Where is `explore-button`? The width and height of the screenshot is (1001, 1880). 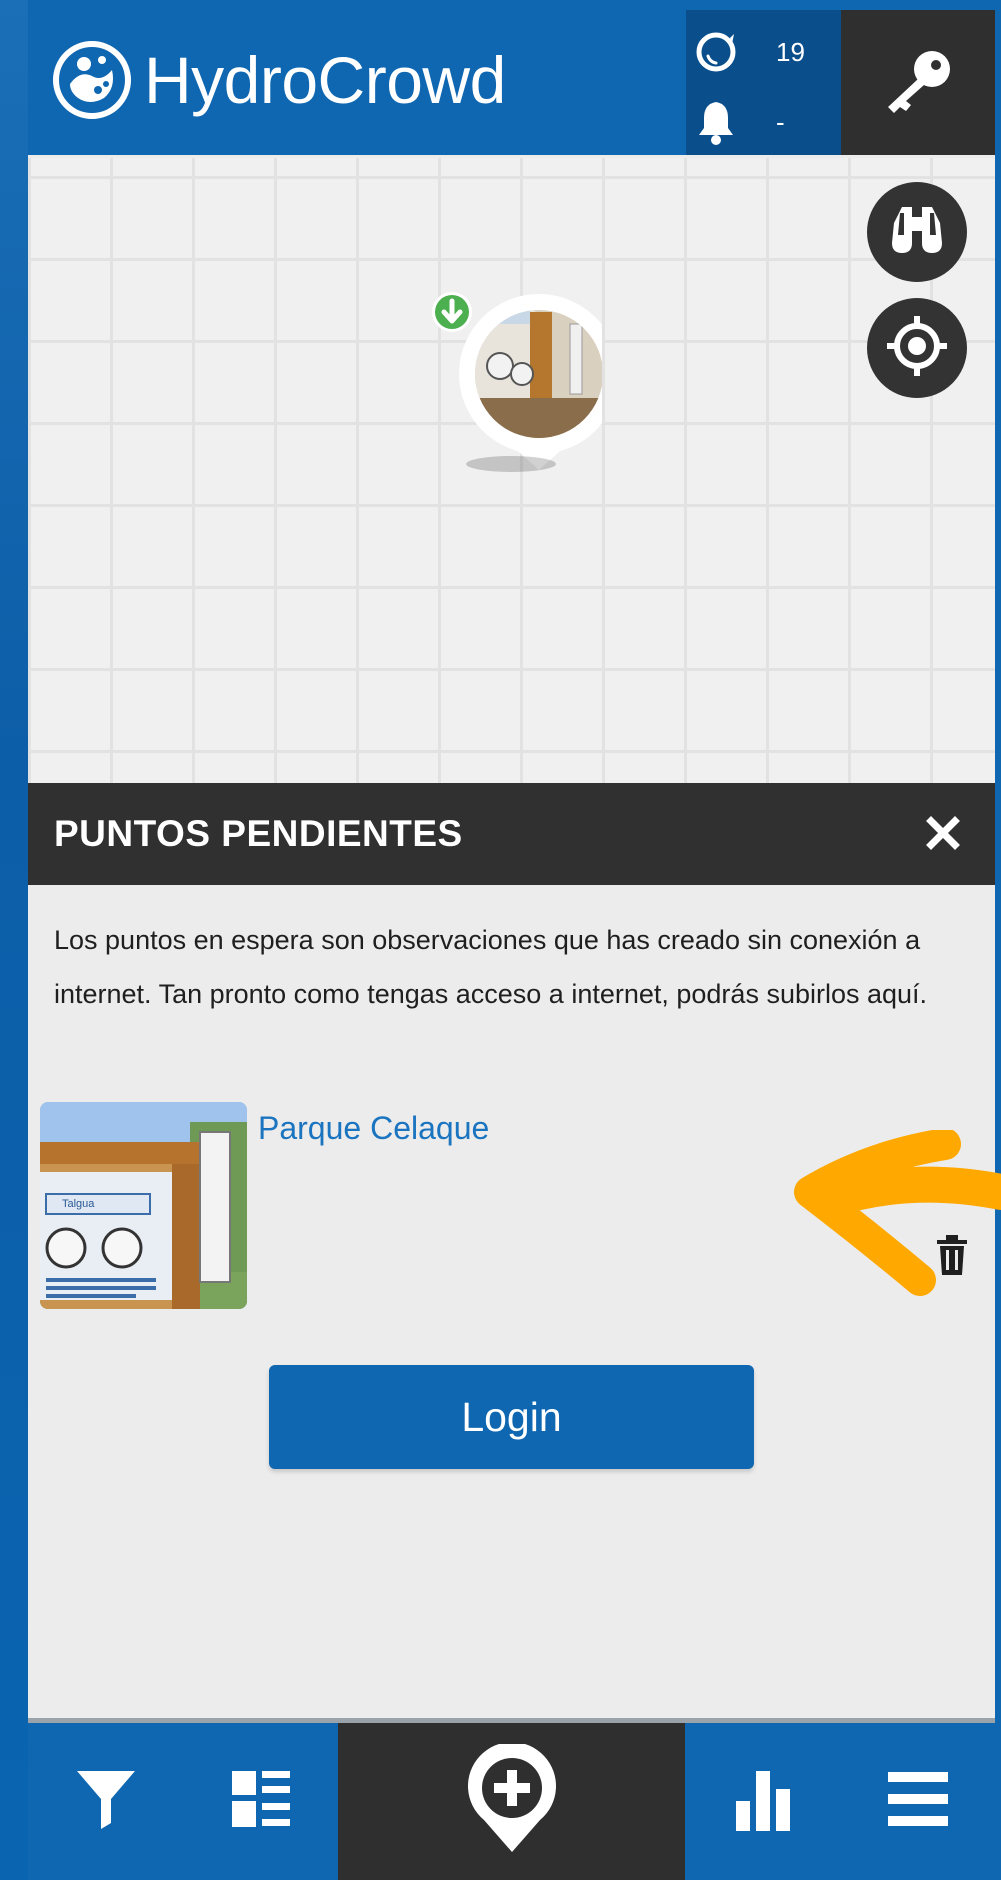
explore-button is located at coordinates (917, 232).